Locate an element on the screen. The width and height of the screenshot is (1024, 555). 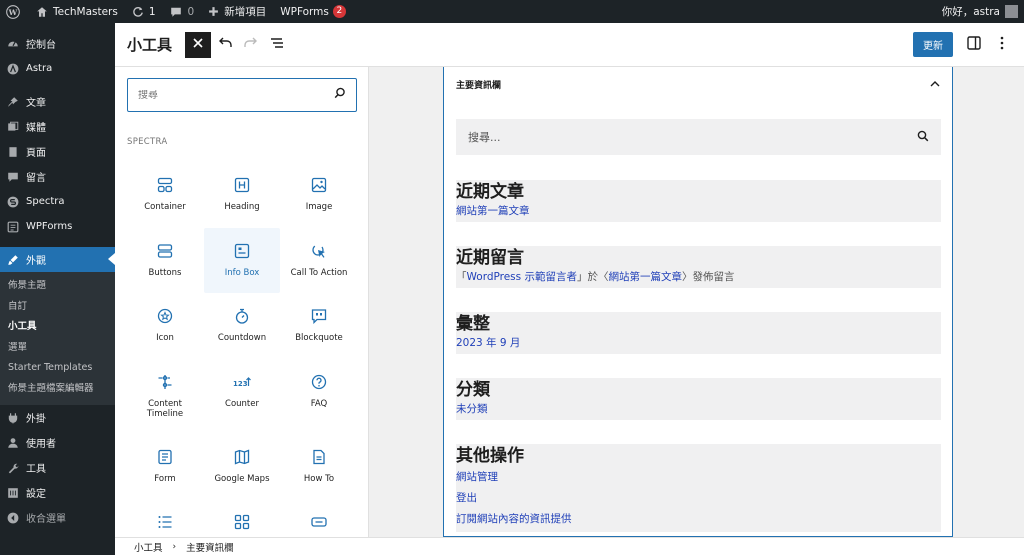
svg-text: 123 is located at coordinates (240, 384).